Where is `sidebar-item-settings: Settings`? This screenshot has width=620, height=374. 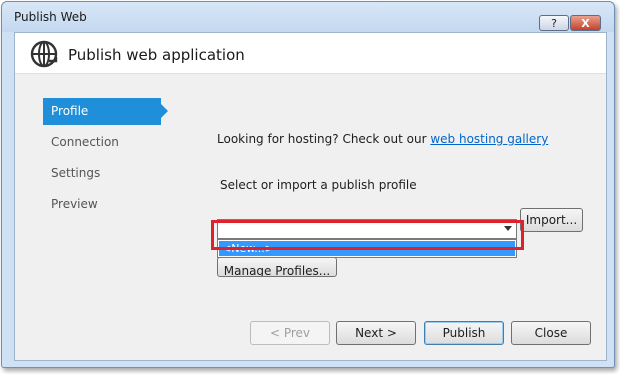 sidebar-item-settings: Settings is located at coordinates (102, 173).